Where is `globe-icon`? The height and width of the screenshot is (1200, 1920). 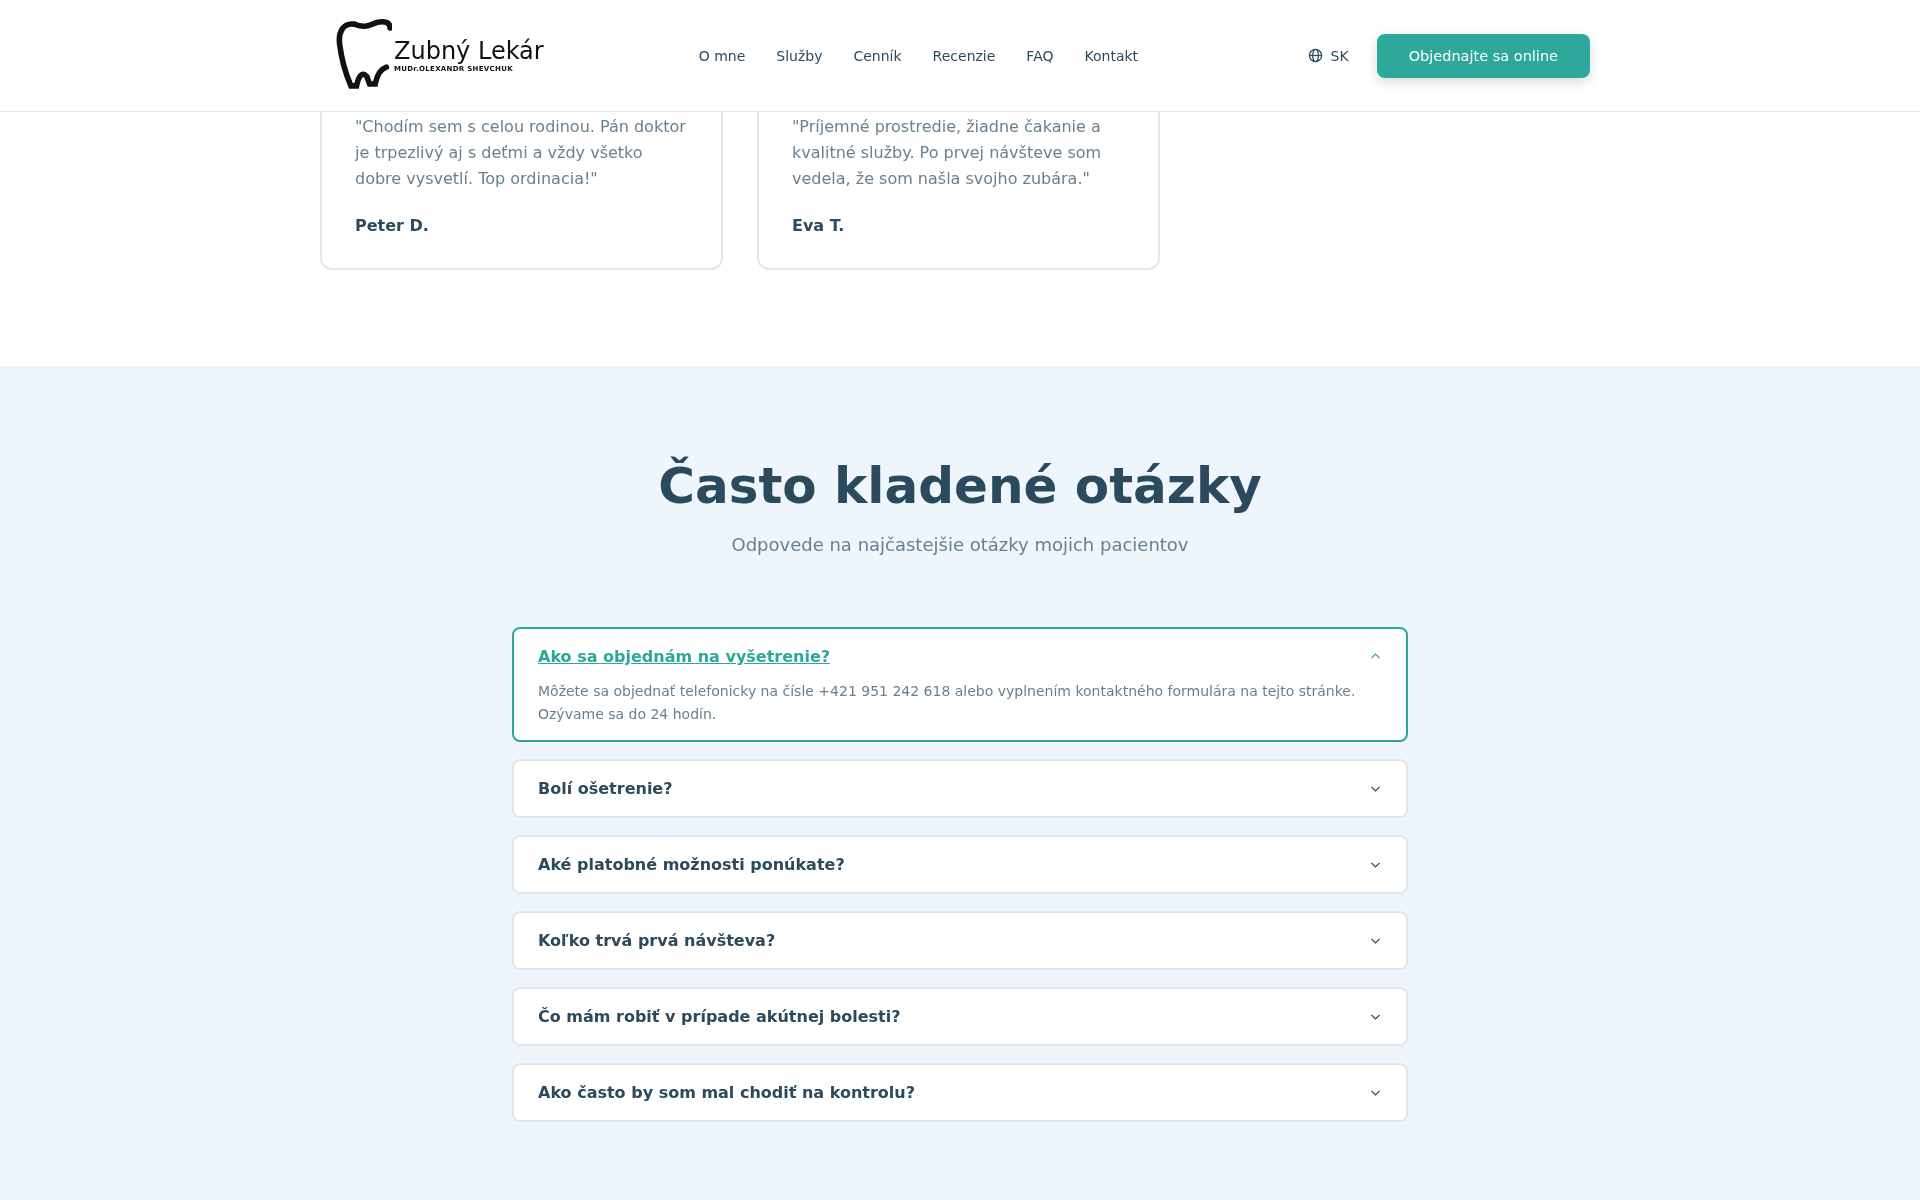
globe-icon is located at coordinates (1315, 55).